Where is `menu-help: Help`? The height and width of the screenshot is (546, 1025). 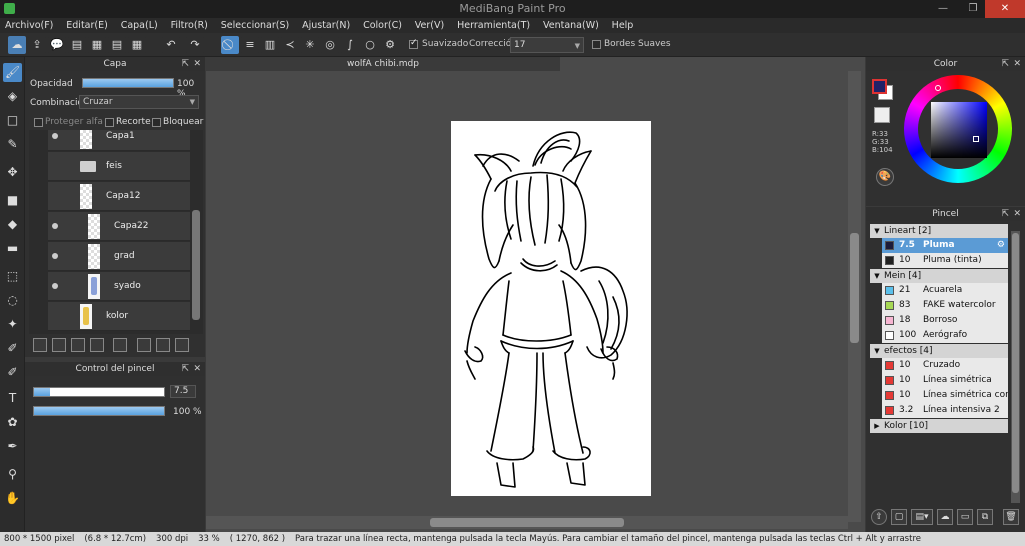 menu-help: Help is located at coordinates (623, 25).